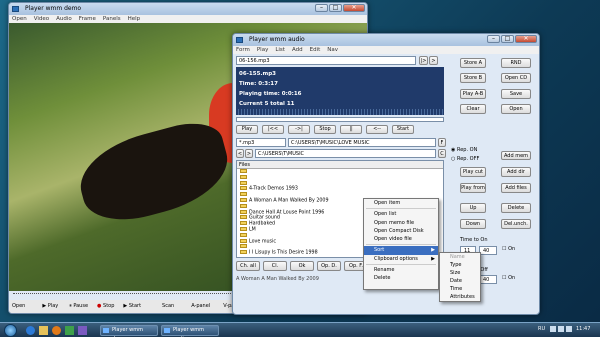 Image resolution: width=600 pixels, height=337 pixels. Describe the element at coordinates (168, 306) in the screenshot. I see `scan-button: Scan` at that location.